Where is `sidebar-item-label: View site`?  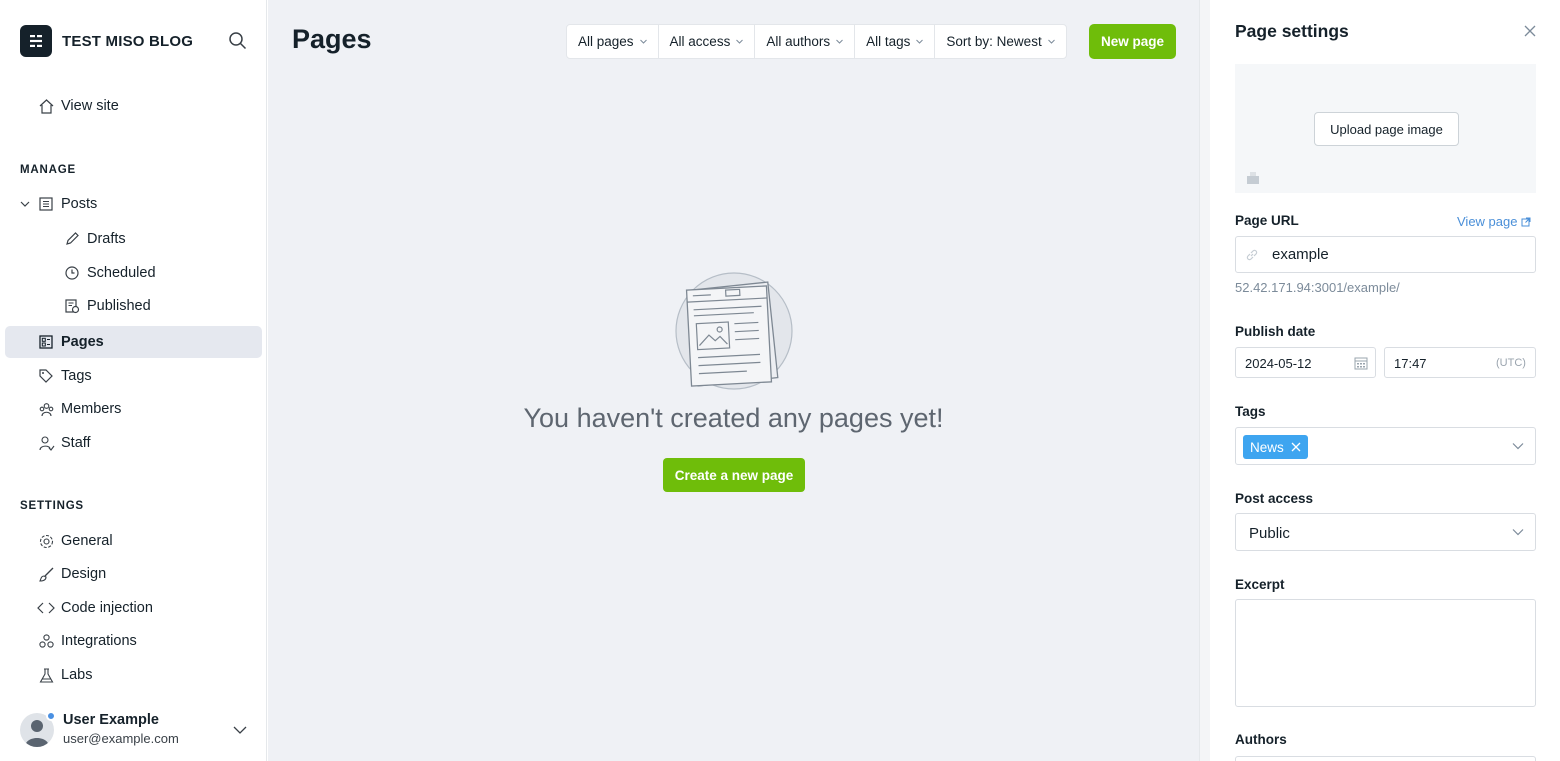
sidebar-item-label: View site is located at coordinates (90, 106).